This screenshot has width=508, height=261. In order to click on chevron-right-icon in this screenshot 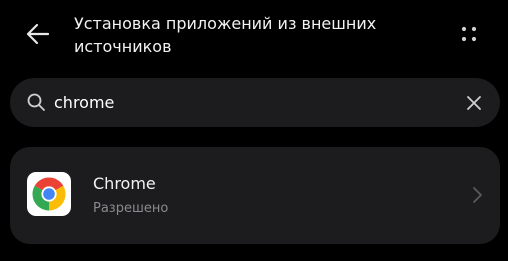, I will do `click(477, 195)`.